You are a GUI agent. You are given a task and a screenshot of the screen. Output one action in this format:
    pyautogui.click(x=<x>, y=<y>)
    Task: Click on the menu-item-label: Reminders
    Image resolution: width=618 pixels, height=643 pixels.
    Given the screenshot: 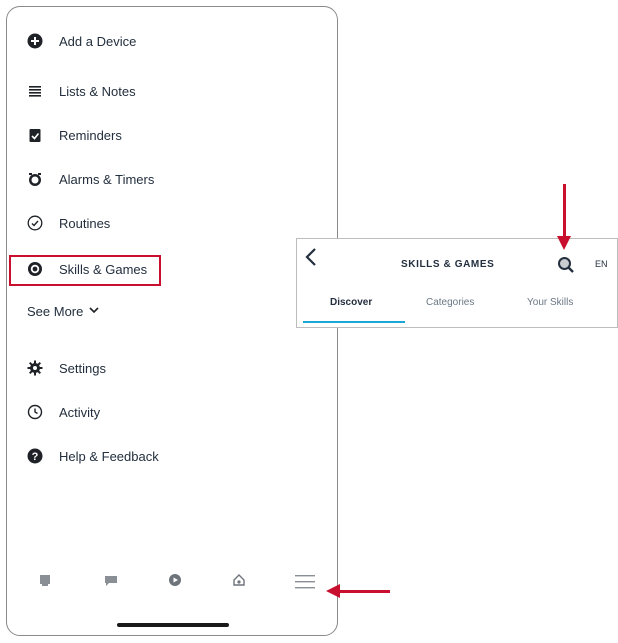 What is the action you would take?
    pyautogui.click(x=90, y=135)
    